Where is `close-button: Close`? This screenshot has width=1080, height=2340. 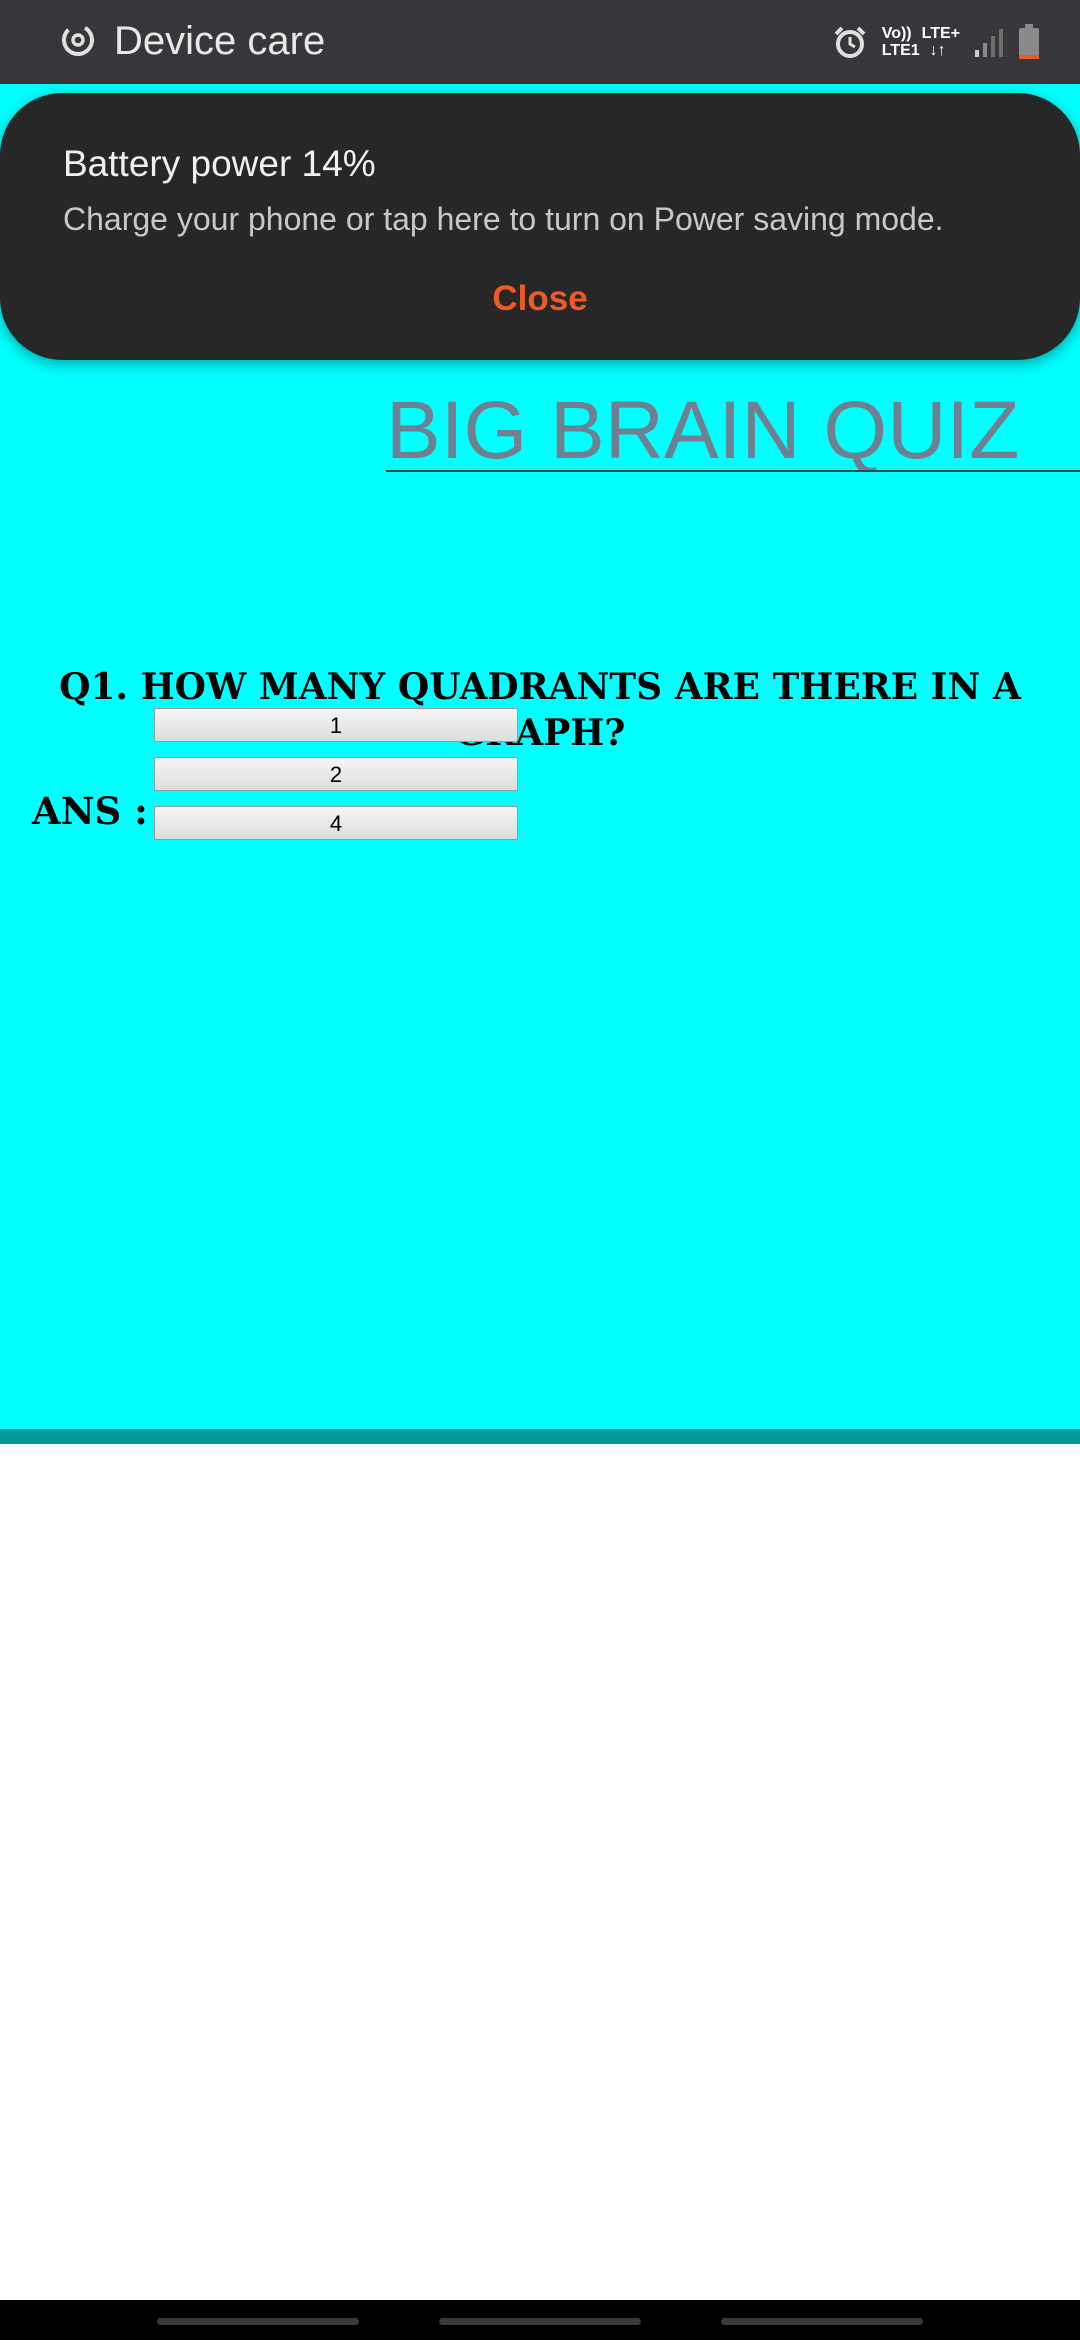 close-button: Close is located at coordinates (540, 299).